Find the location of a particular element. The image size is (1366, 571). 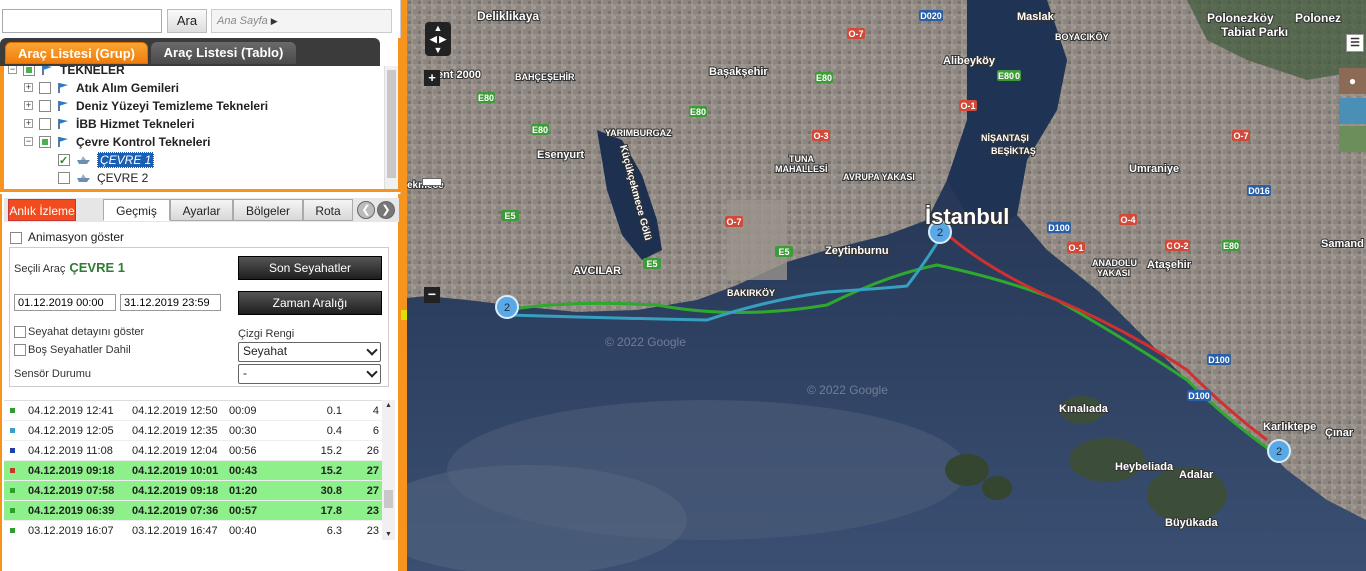

trip-color-icon is located at coordinates (12, 450).